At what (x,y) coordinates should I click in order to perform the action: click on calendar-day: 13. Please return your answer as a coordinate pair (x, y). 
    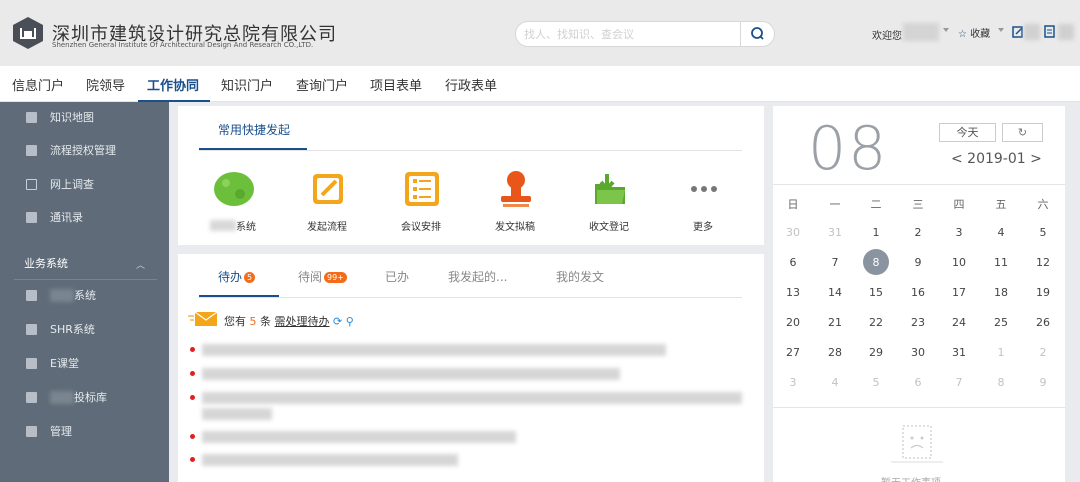
    Looking at the image, I should click on (793, 292).